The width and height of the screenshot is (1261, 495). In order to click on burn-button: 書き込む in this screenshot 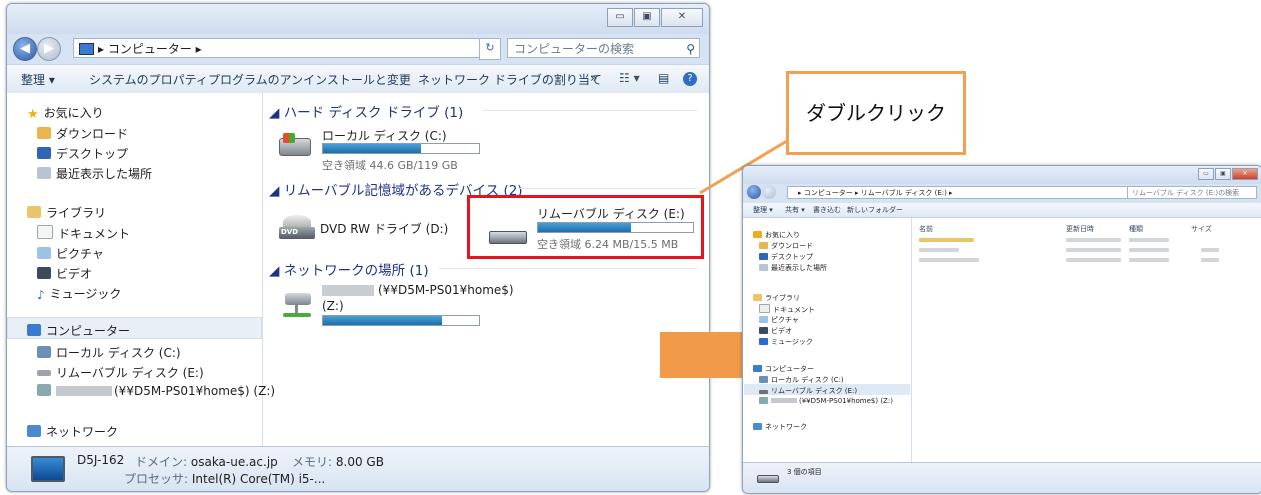, I will do `click(827, 210)`.